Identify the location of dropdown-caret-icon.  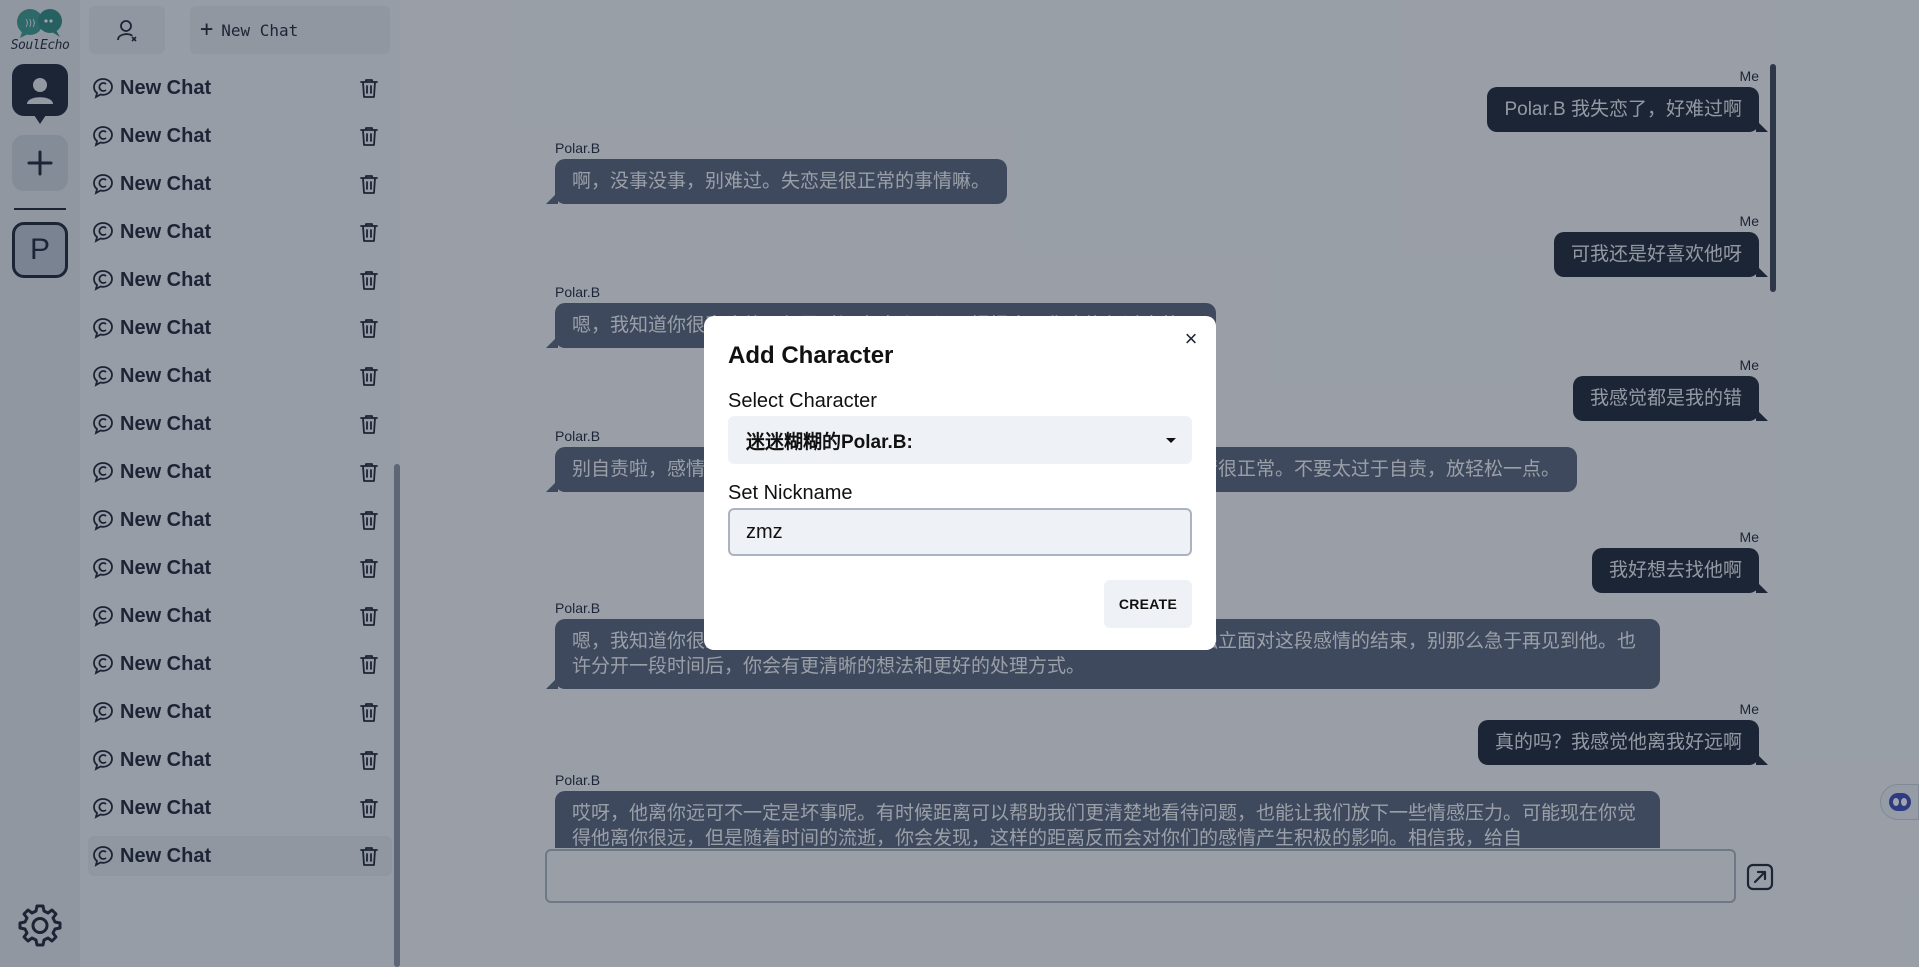
(1171, 440).